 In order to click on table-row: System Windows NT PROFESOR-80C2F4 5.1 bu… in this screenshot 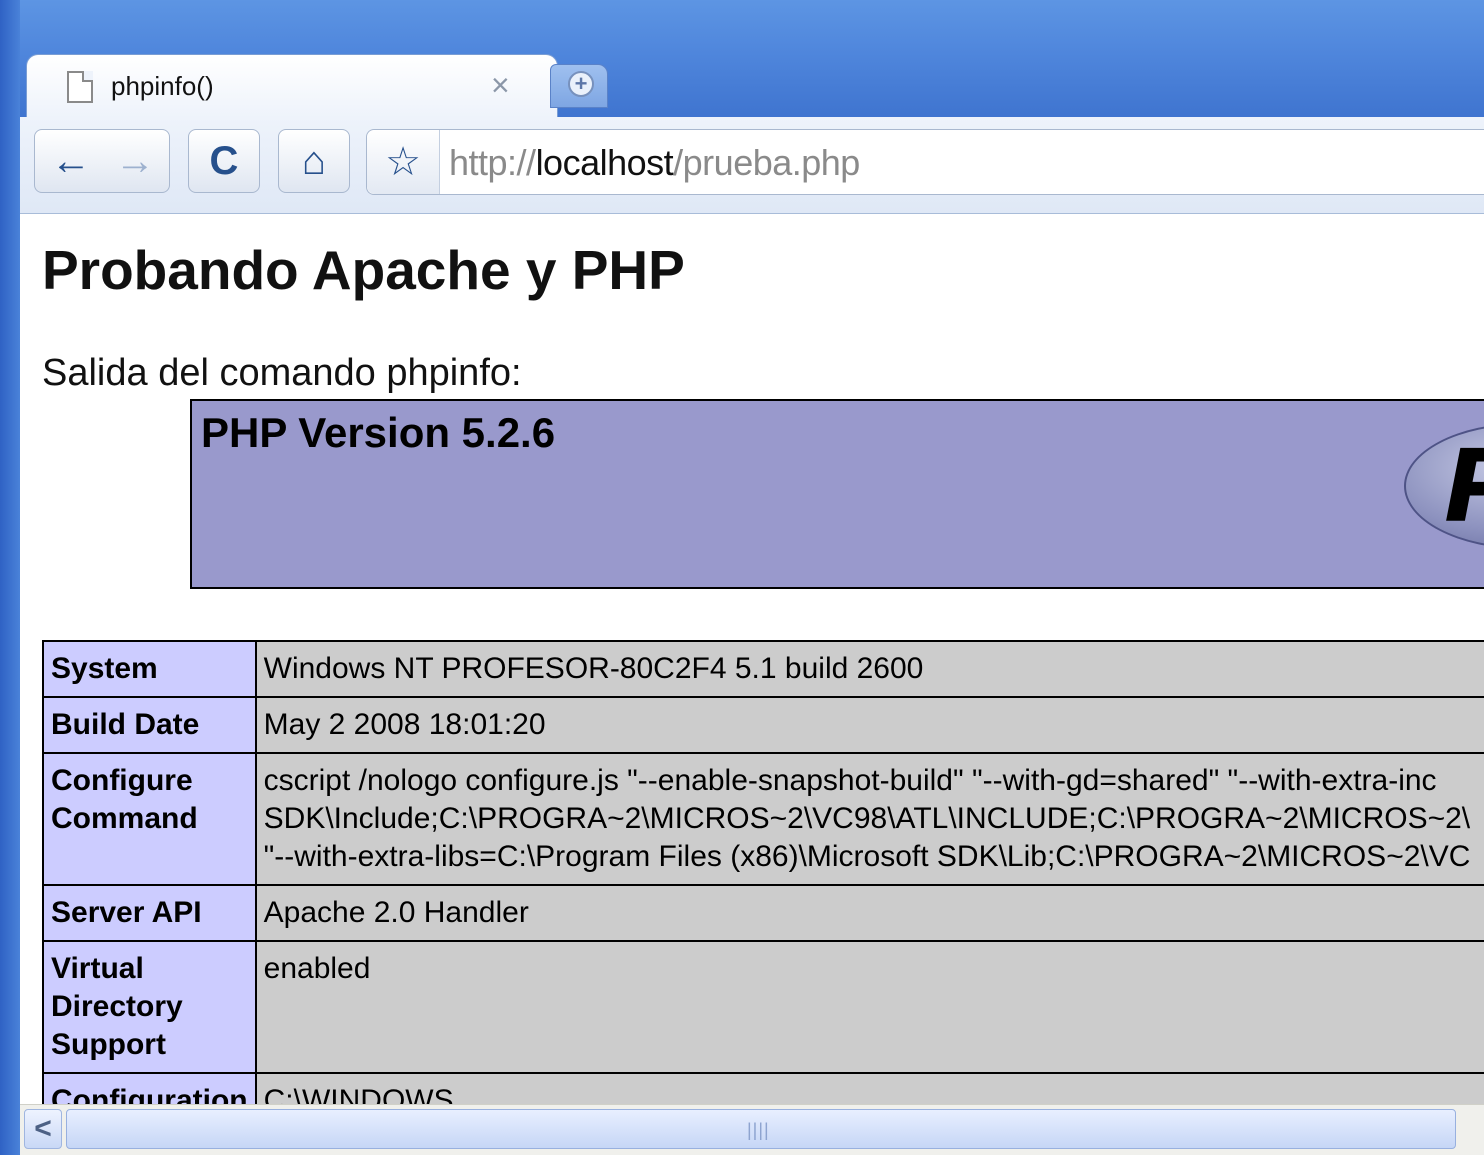, I will do `click(763, 669)`.